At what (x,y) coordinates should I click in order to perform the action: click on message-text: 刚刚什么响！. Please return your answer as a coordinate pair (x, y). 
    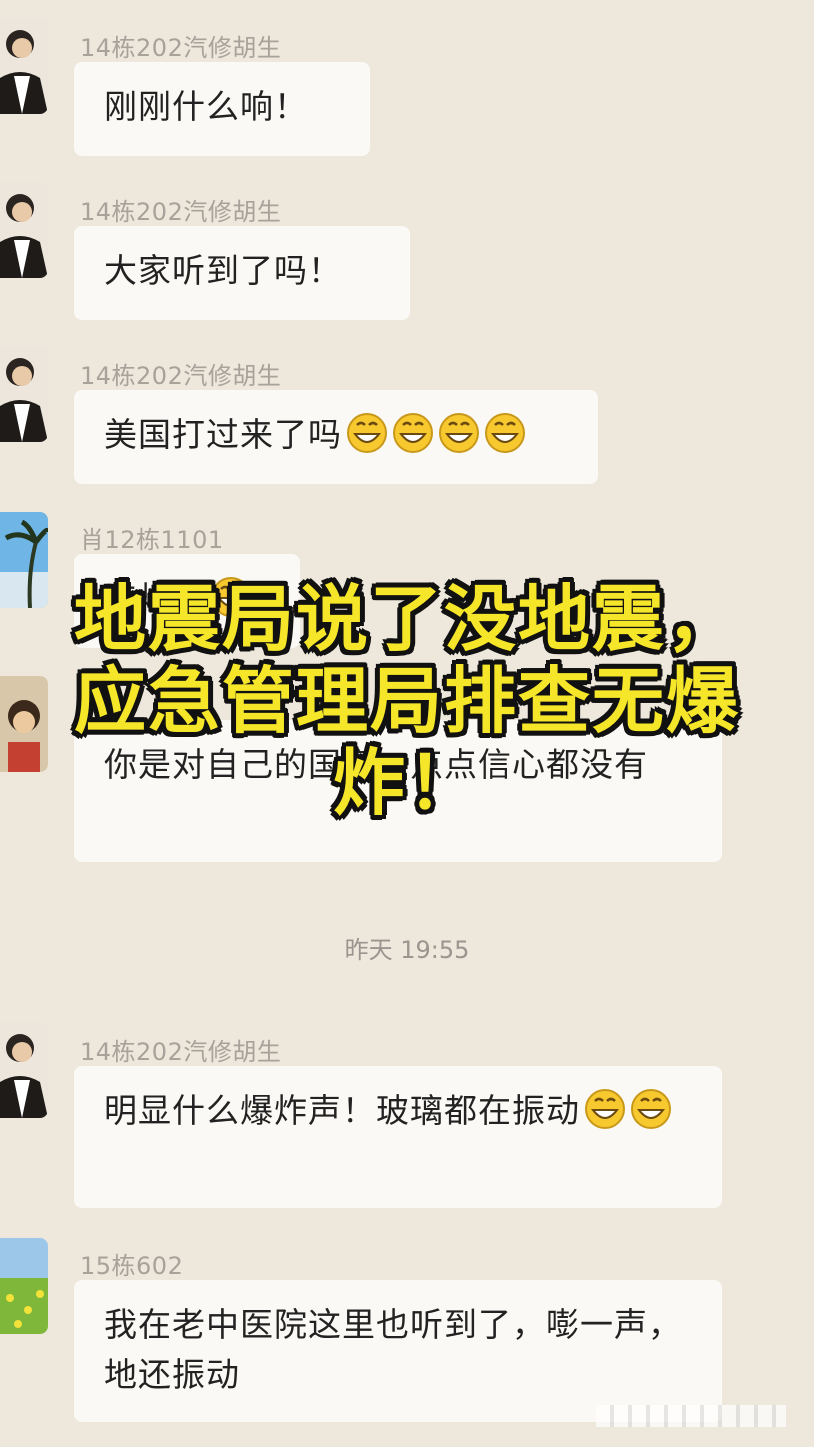
    Looking at the image, I should click on (206, 106).